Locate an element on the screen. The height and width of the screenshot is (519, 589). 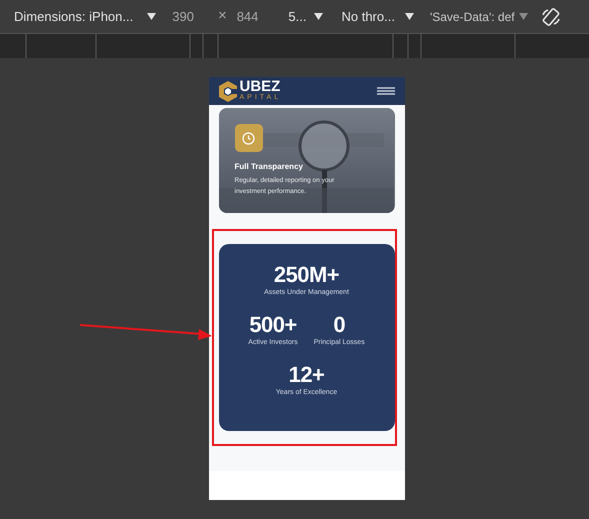
clock-icon is located at coordinates (248, 138).